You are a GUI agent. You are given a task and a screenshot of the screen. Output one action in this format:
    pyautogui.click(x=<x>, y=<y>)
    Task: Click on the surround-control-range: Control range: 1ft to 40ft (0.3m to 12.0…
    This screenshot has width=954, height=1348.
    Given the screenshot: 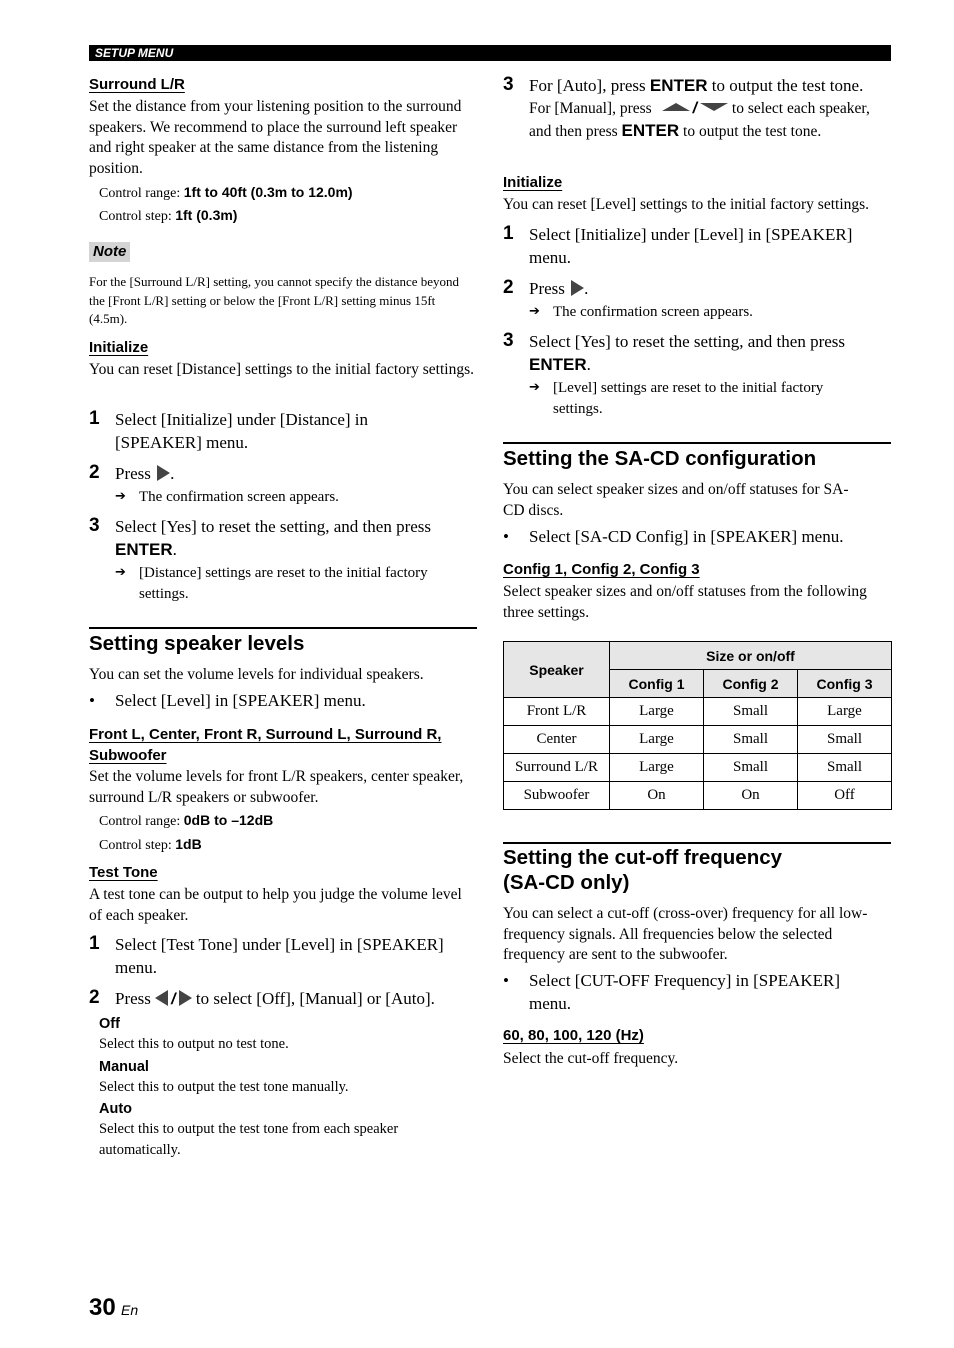 What is the action you would take?
    pyautogui.click(x=226, y=193)
    